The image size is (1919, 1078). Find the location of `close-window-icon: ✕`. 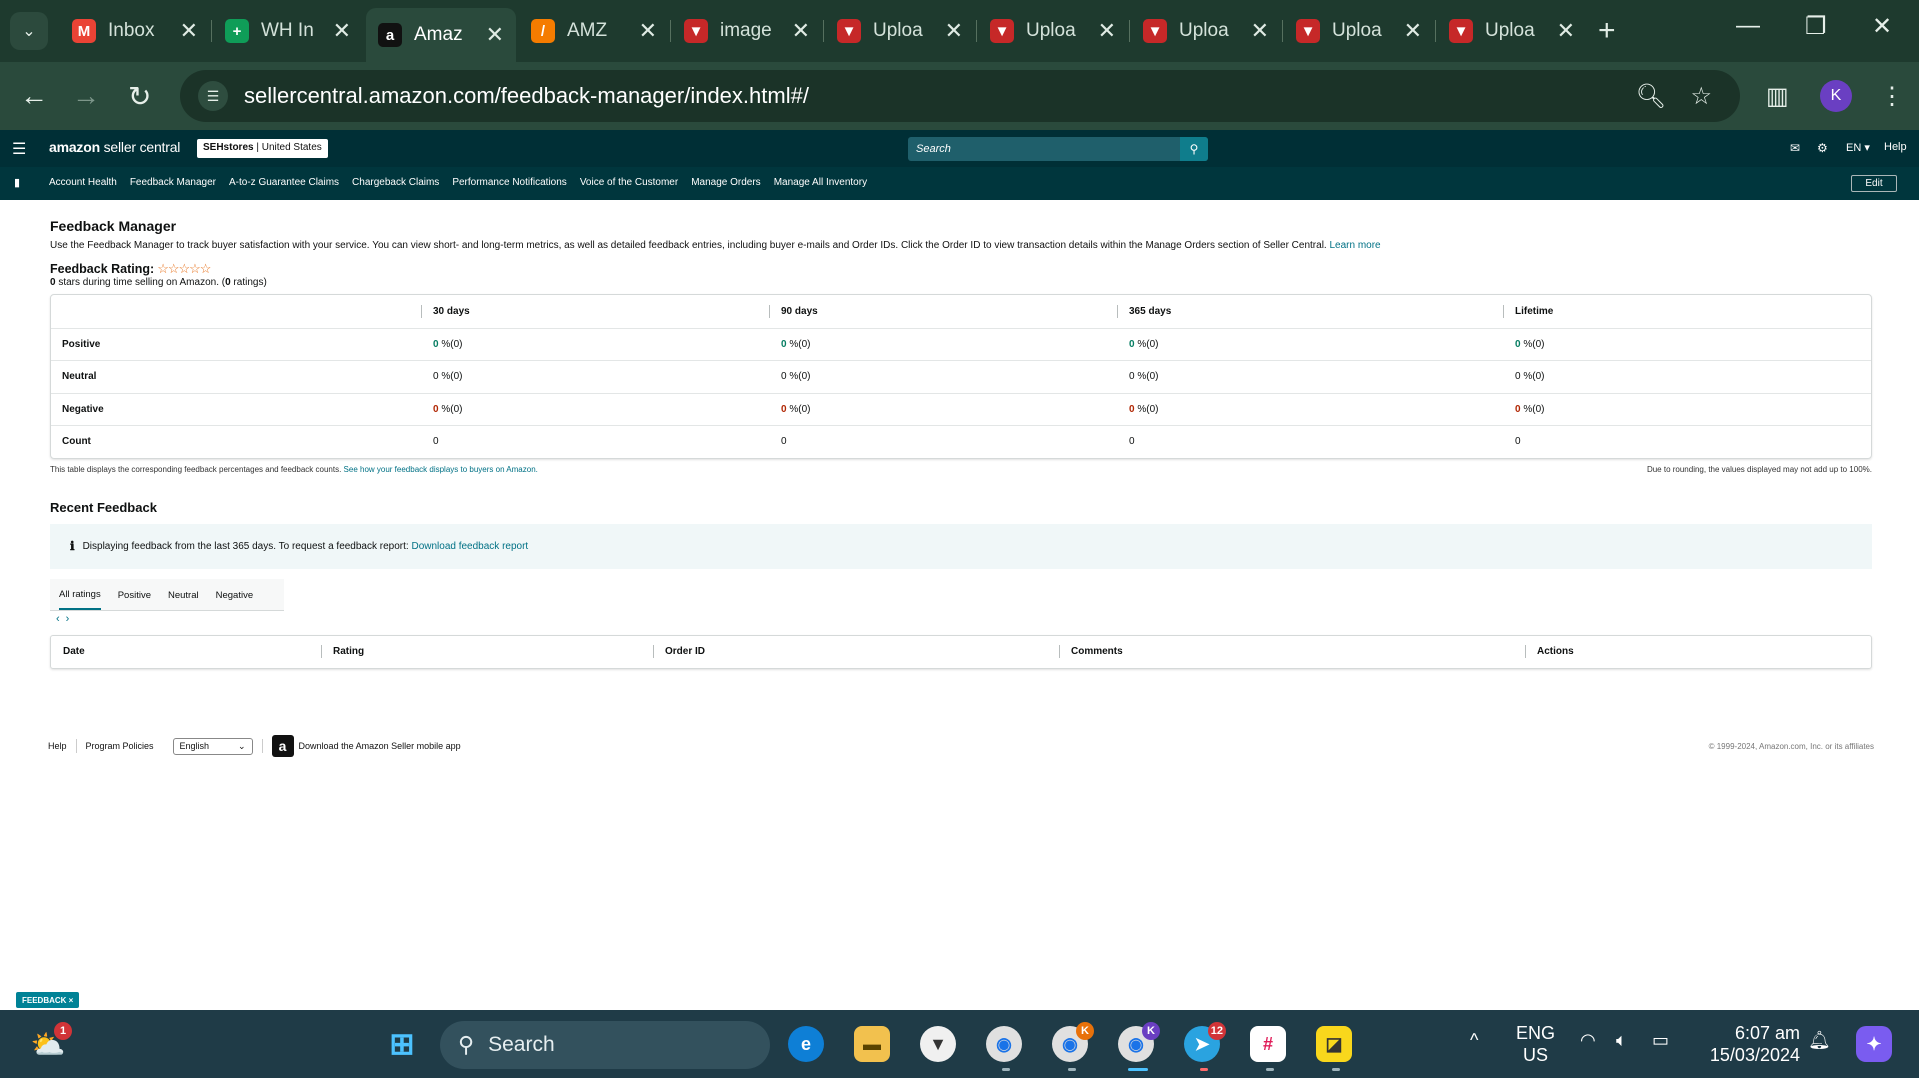

close-window-icon: ✕ is located at coordinates (1882, 26).